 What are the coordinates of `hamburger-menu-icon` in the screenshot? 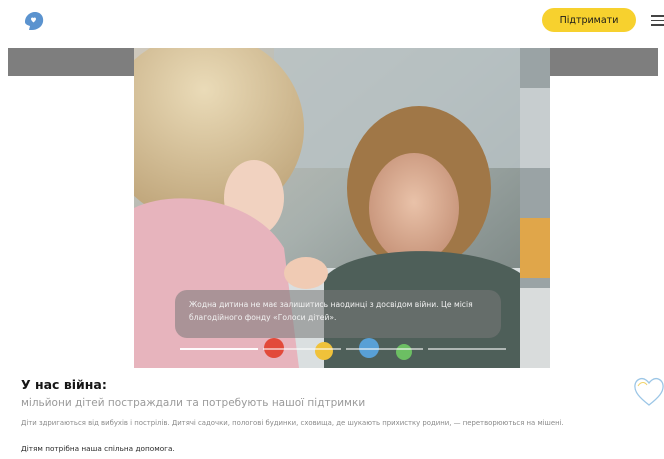 It's located at (657, 20).